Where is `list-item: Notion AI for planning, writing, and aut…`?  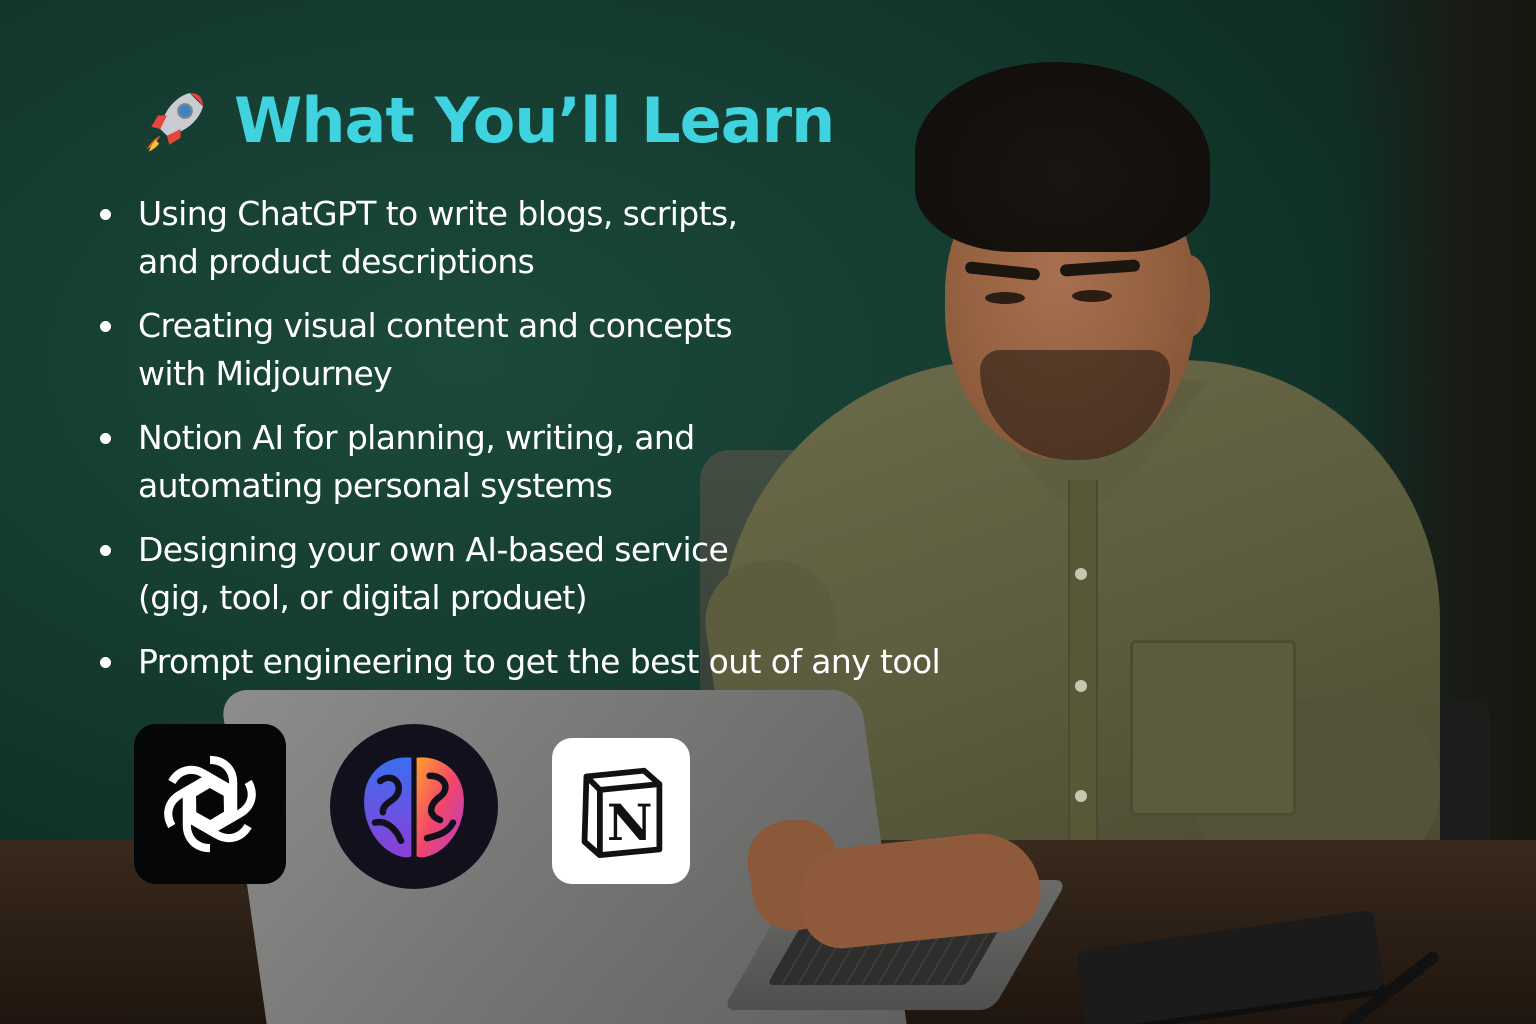 list-item: Notion AI for planning, writing, and aut… is located at coordinates (566, 462).